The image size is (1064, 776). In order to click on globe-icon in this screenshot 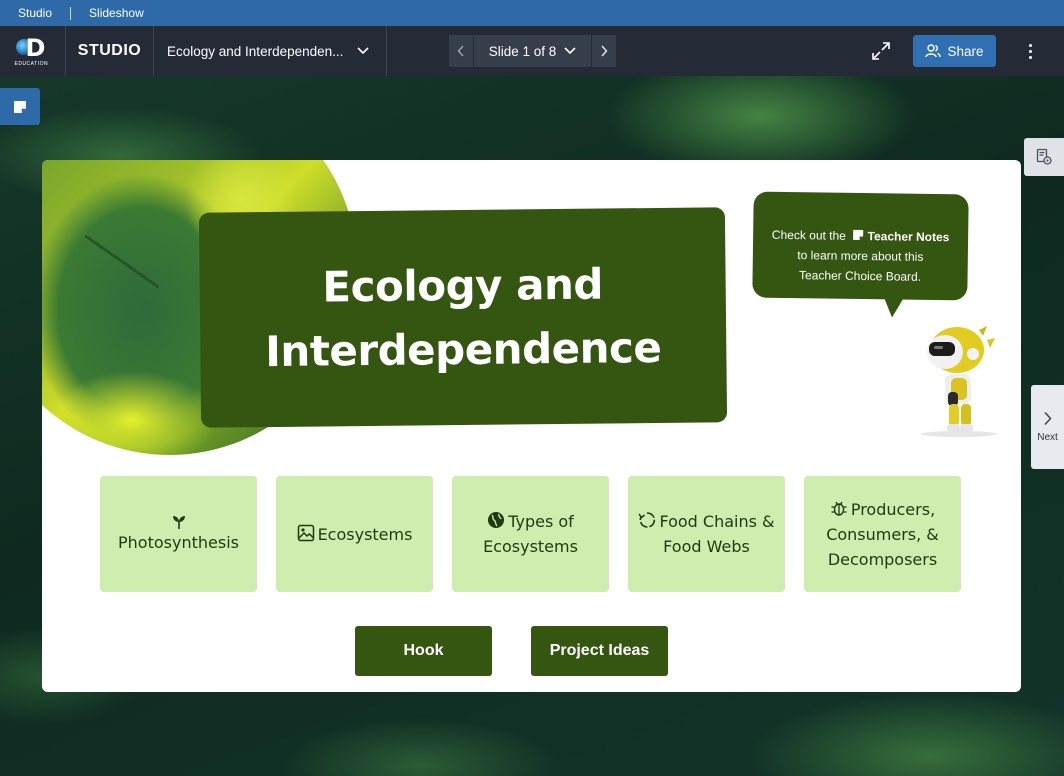, I will do `click(496, 520)`.